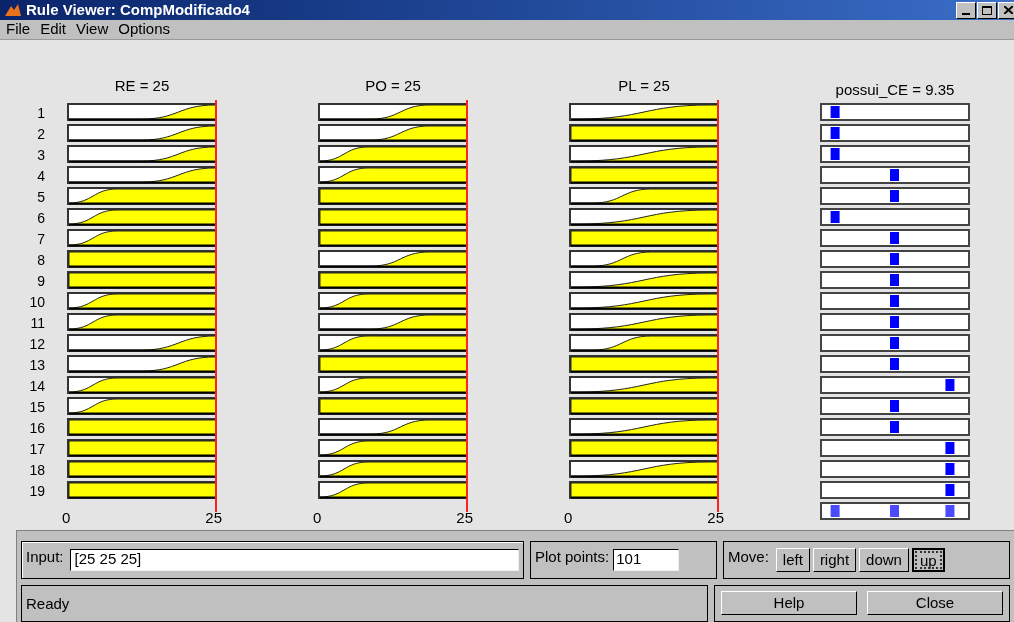 This screenshot has width=1014, height=622. Describe the element at coordinates (138, 10) in the screenshot. I see `window-title: Rule Viewer: CompModificado4` at that location.